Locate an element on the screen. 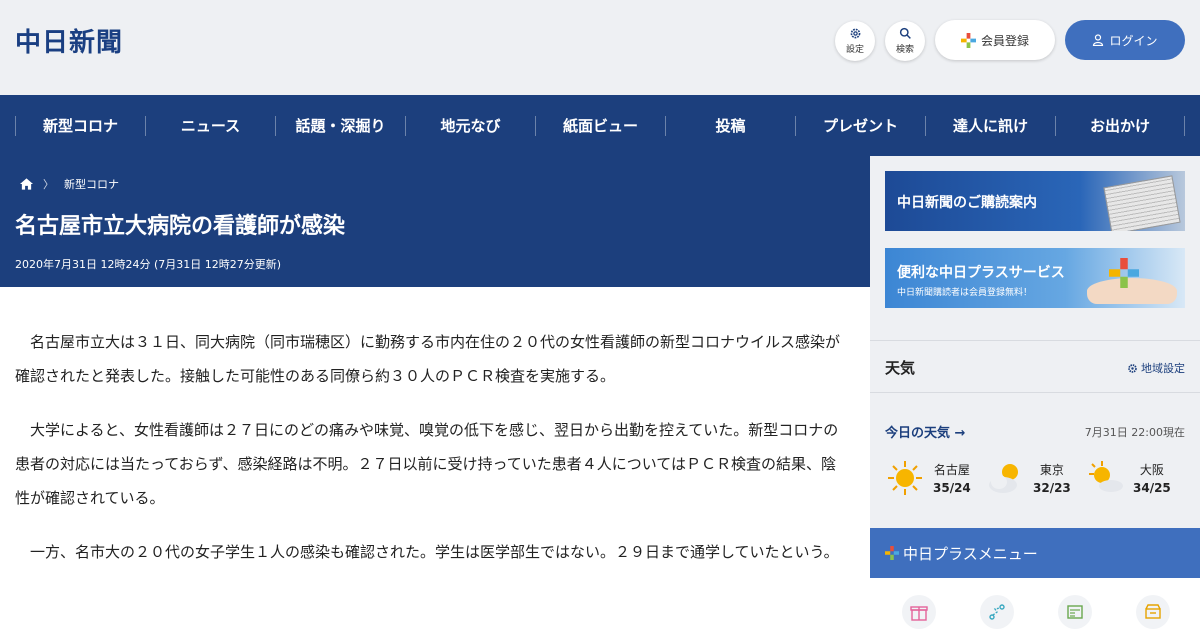  register-label: 会員登録 is located at coordinates (1004, 40).